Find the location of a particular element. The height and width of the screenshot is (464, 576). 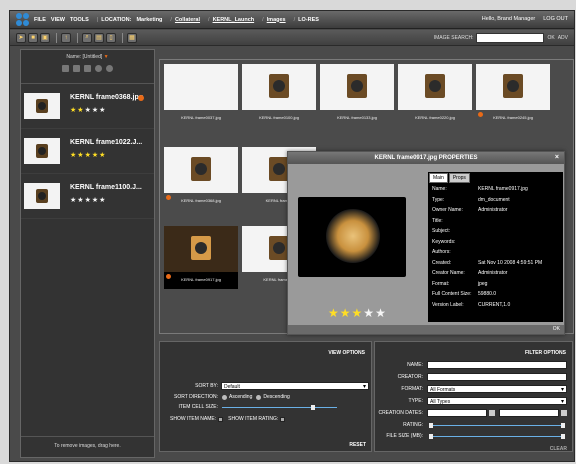

prop-key: Authors: is located at coordinates (441, 252).